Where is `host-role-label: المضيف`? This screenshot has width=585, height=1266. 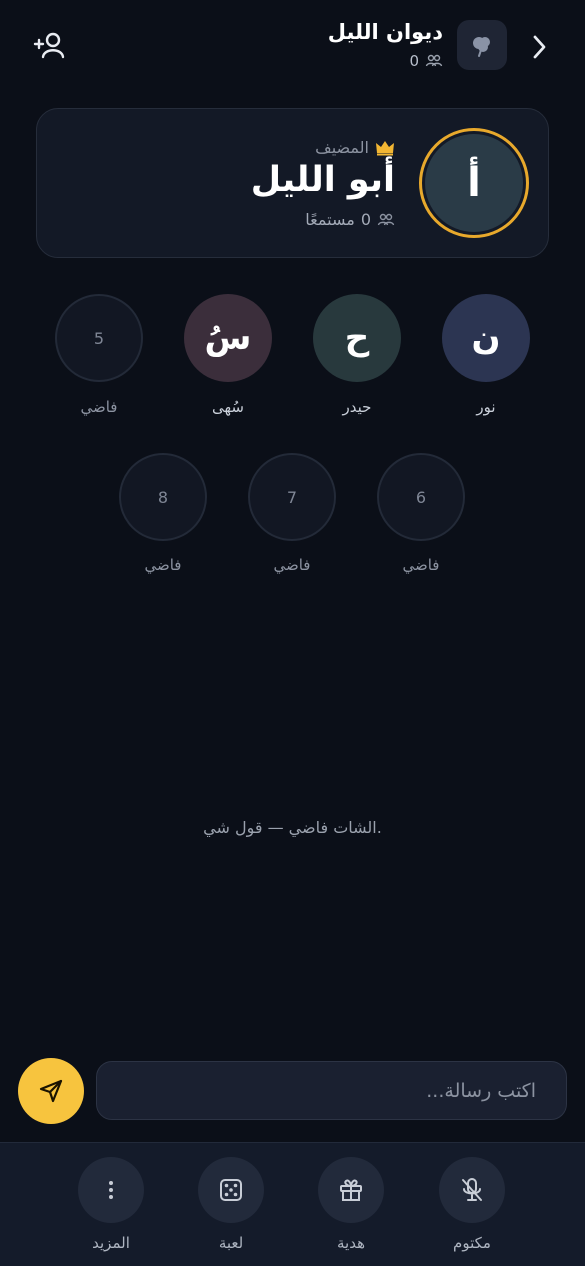 host-role-label: المضيف is located at coordinates (342, 147).